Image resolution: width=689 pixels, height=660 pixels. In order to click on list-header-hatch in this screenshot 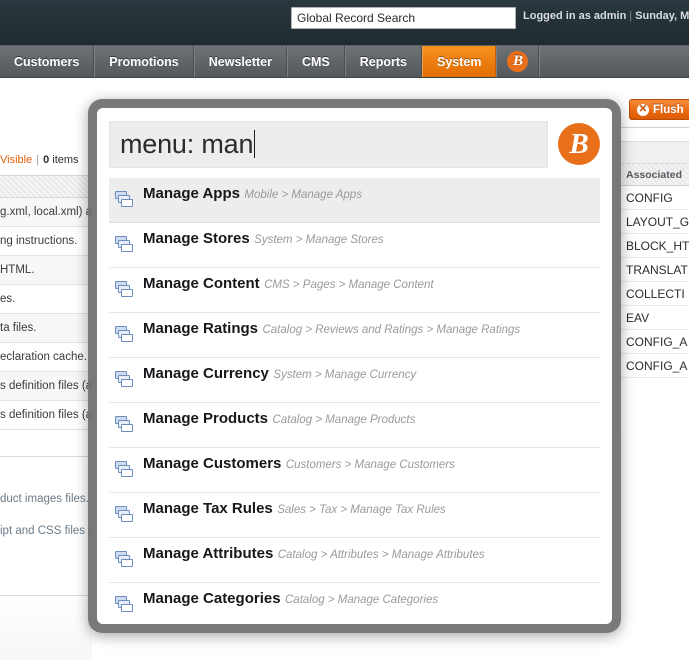, I will do `click(46, 187)`.